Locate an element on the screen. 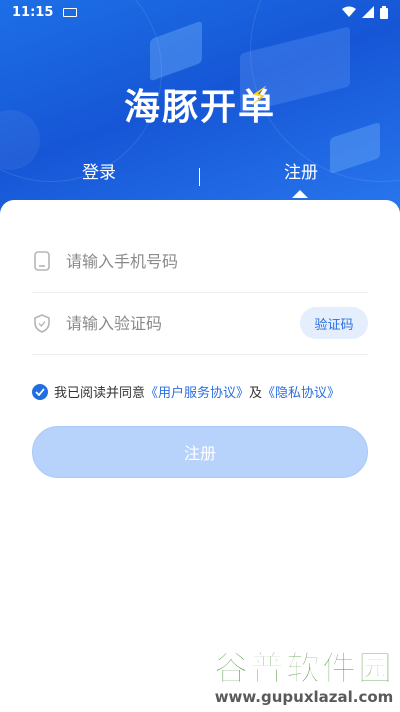  status-bar: 11:15 is located at coordinates (200, 12).